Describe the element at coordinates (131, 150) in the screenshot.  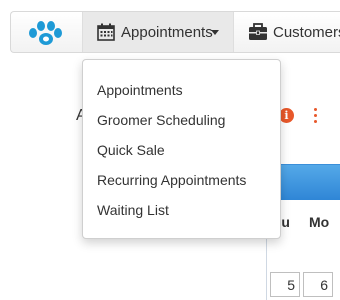
I see `menu-item-quick-sale: Quick Sale` at that location.